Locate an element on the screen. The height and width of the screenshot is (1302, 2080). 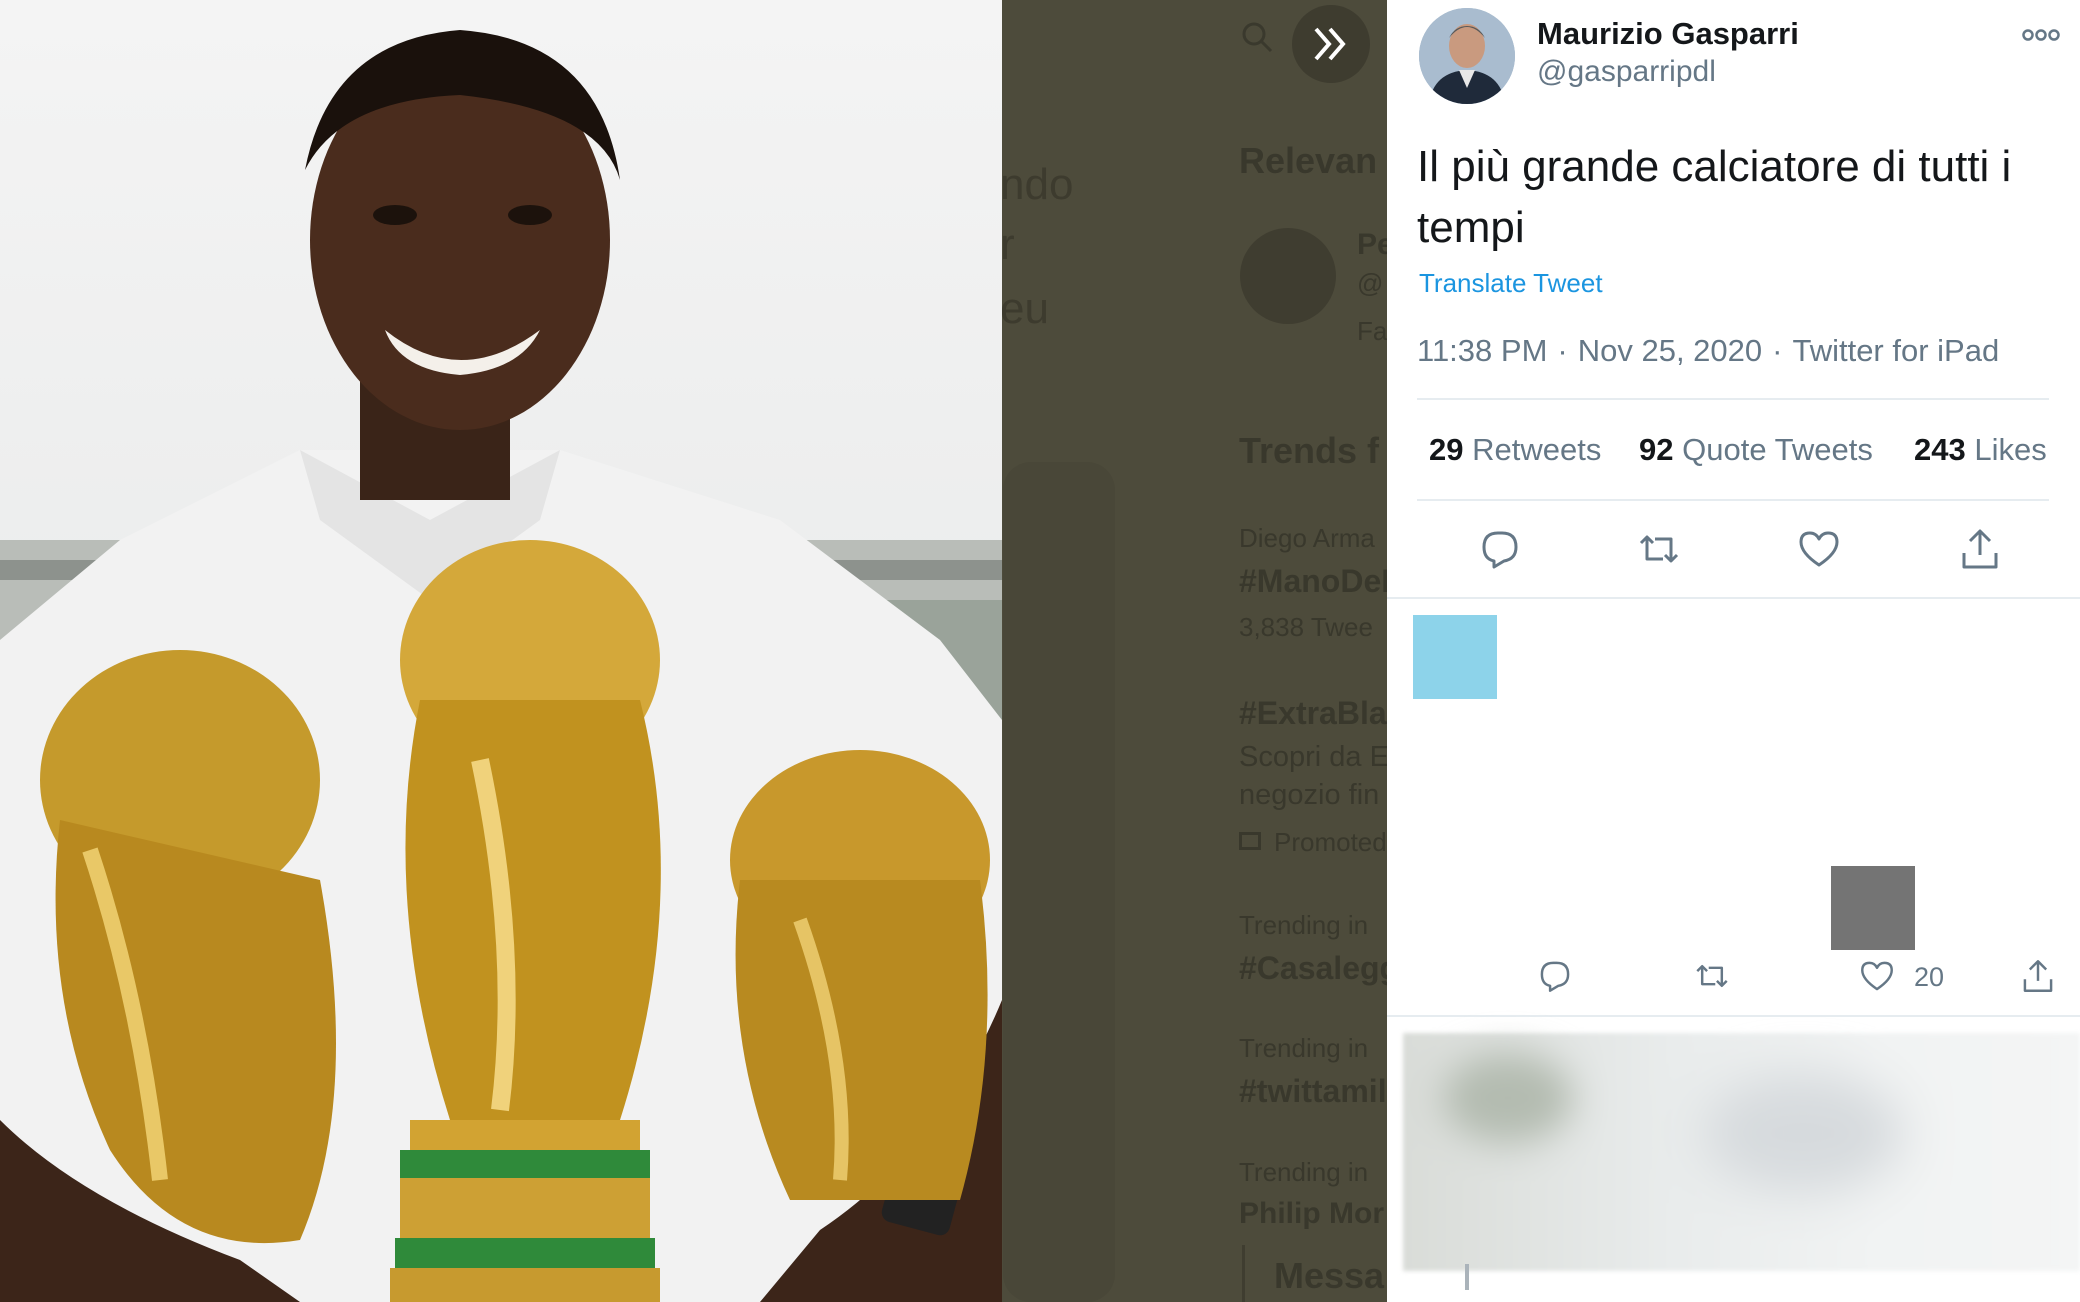
redacted-box is located at coordinates (1873, 908).